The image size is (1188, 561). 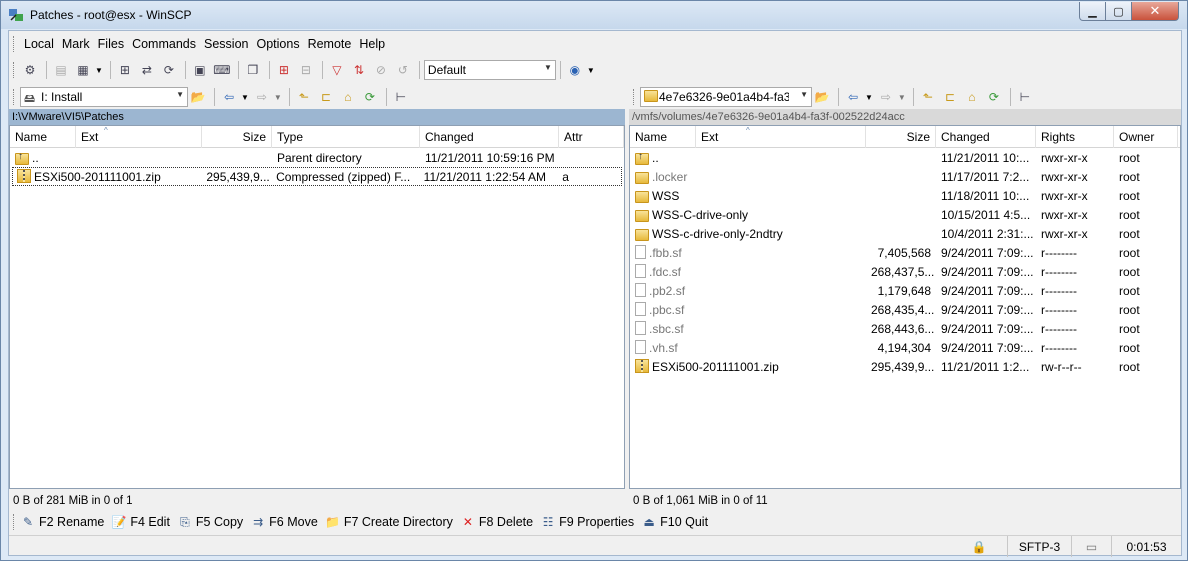 I want to click on synchronize-icon: ⟳, so click(x=169, y=70).